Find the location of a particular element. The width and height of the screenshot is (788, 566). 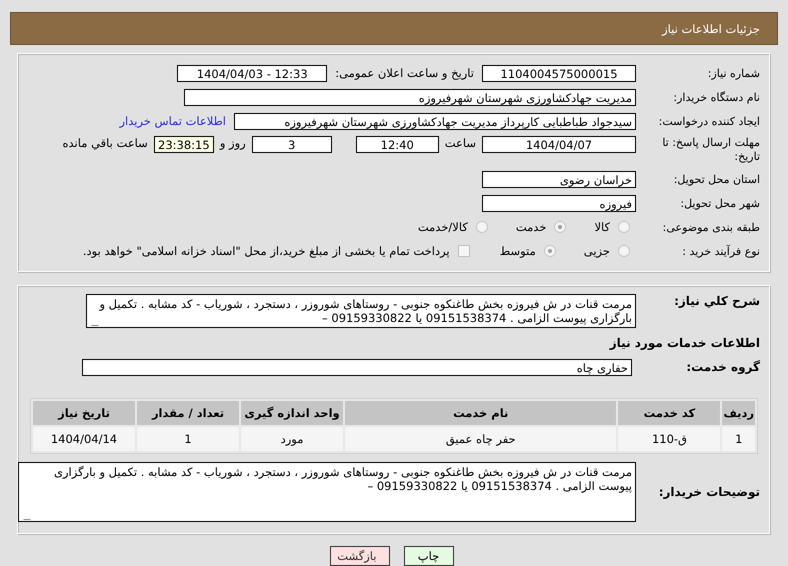

field-label: طبقه بندی موضوعی: is located at coordinates (711, 227).